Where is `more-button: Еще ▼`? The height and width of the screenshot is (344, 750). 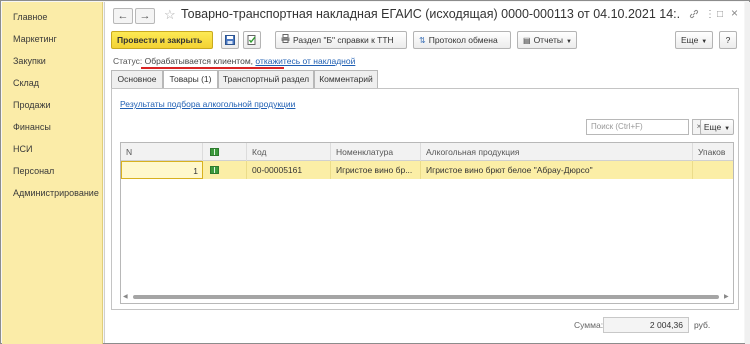
more-button: Еще ▼ is located at coordinates (694, 40).